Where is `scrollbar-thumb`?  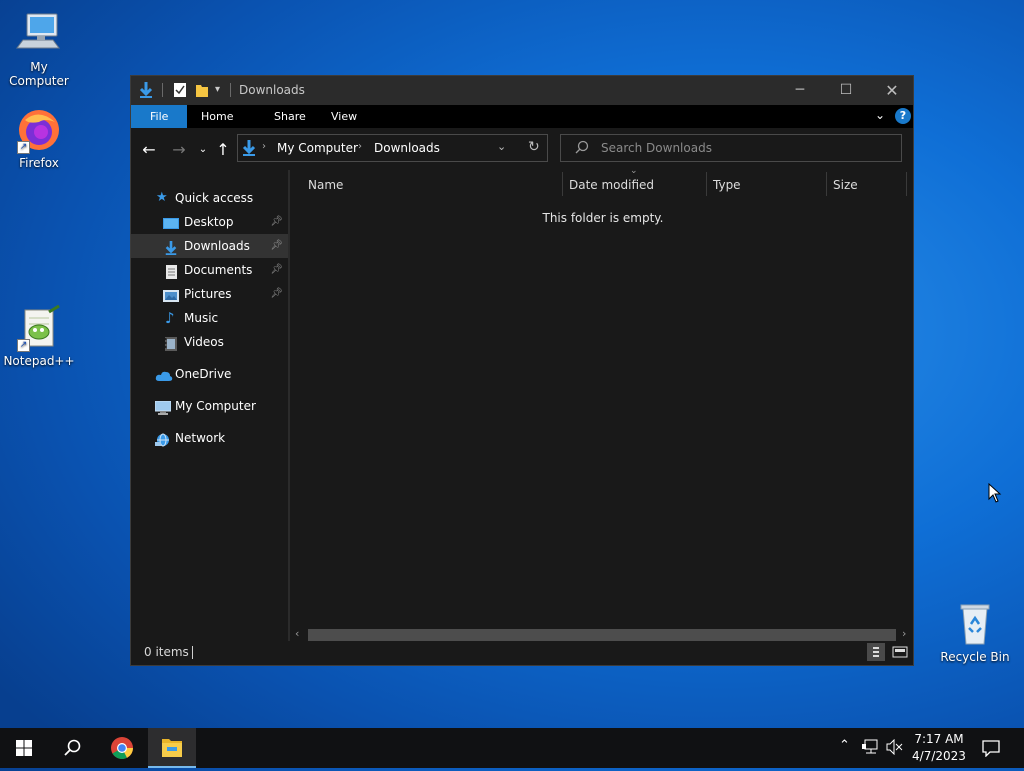
scrollbar-thumb is located at coordinates (602, 635).